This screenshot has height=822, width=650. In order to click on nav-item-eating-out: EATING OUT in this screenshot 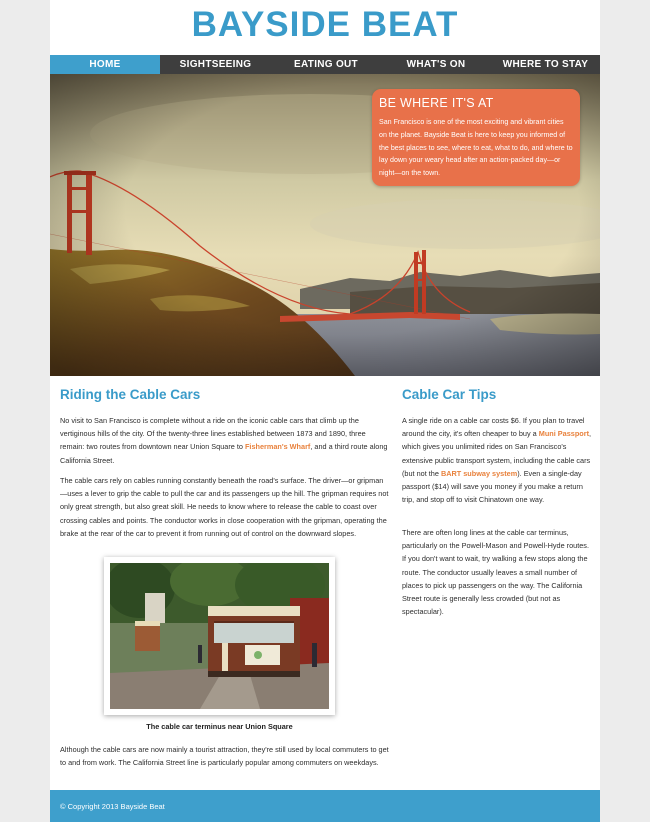, I will do `click(326, 64)`.